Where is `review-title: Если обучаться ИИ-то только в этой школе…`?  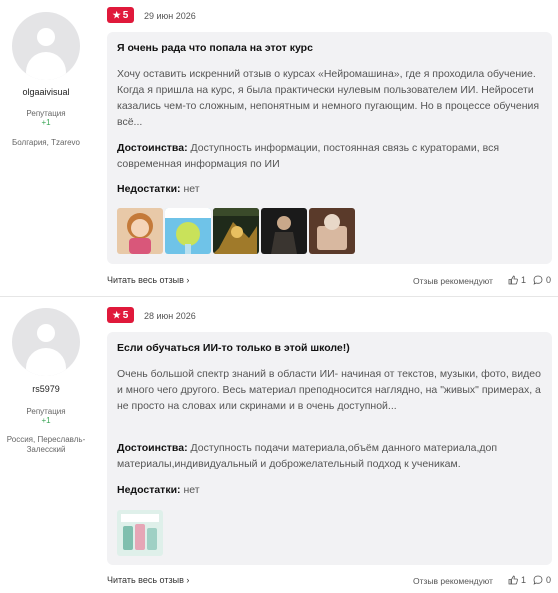
review-title: Если обучаться ИИ-то только в этой школе… is located at coordinates (233, 348).